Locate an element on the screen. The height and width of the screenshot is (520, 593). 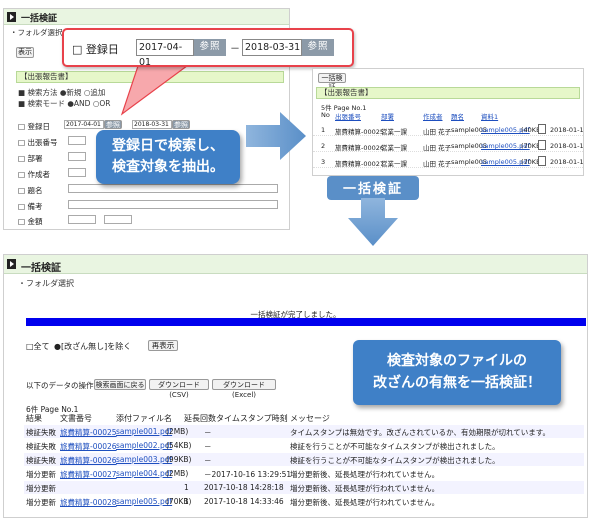
note-input is located at coordinates (173, 204).